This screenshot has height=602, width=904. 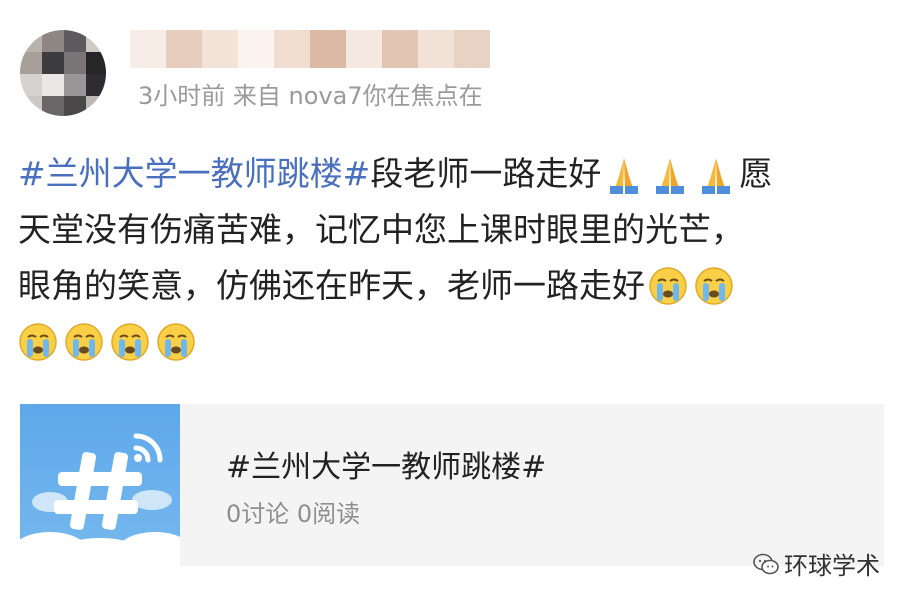 What do you see at coordinates (293, 514) in the screenshot?
I see `topic-card-stats: 0讨论 0阅读` at bounding box center [293, 514].